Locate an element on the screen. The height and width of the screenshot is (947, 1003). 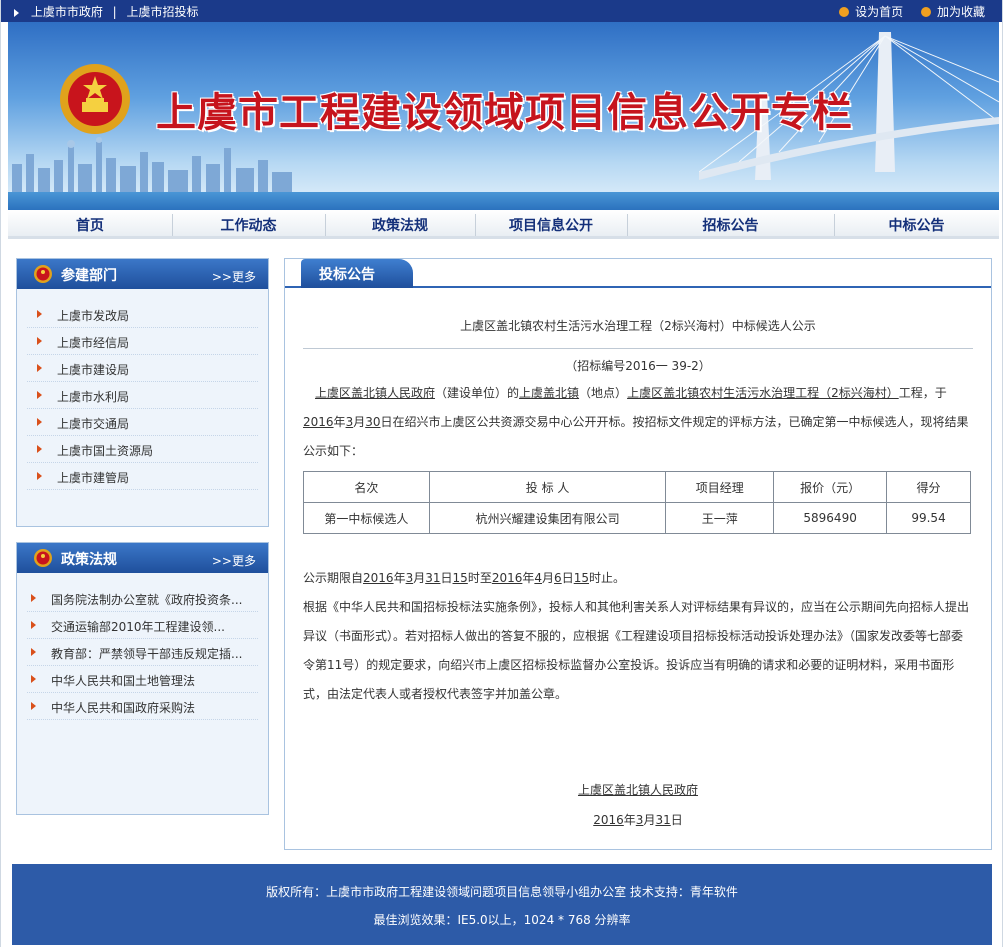
department-link: 上虞市建设局 is located at coordinates (93, 369).